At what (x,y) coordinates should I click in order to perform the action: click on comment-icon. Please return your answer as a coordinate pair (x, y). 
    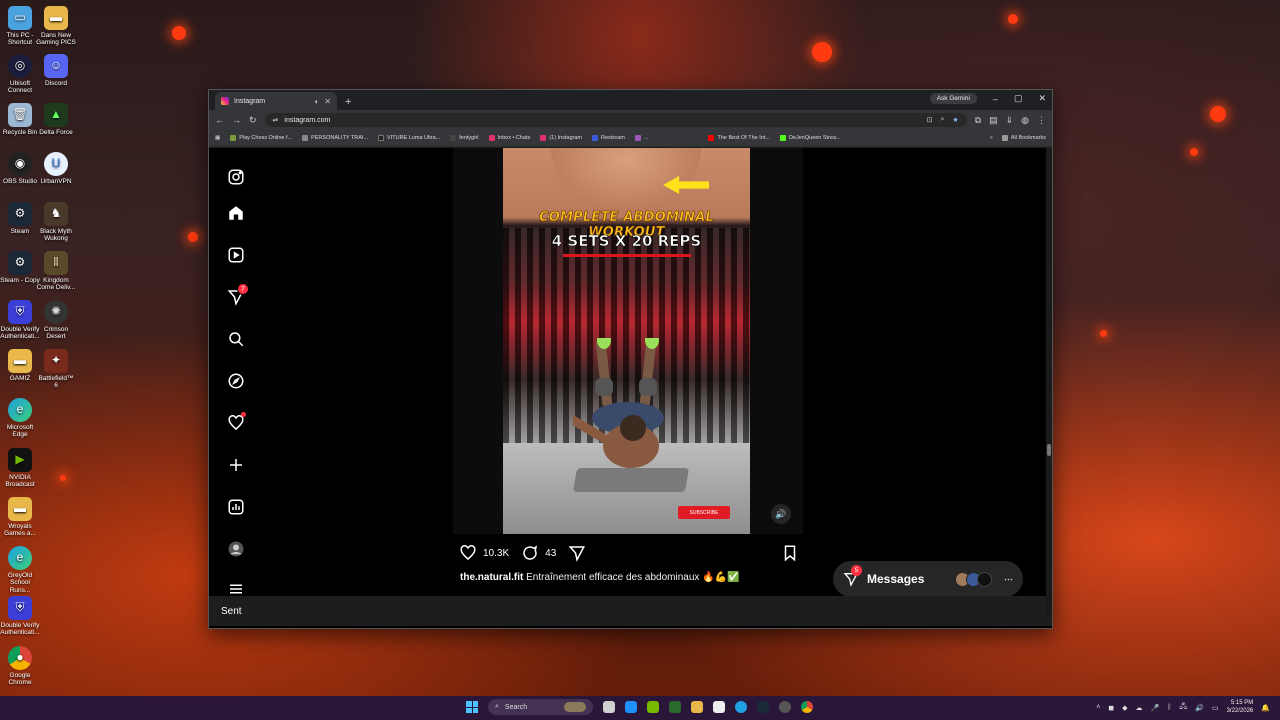
    Looking at the image, I should click on (530, 553).